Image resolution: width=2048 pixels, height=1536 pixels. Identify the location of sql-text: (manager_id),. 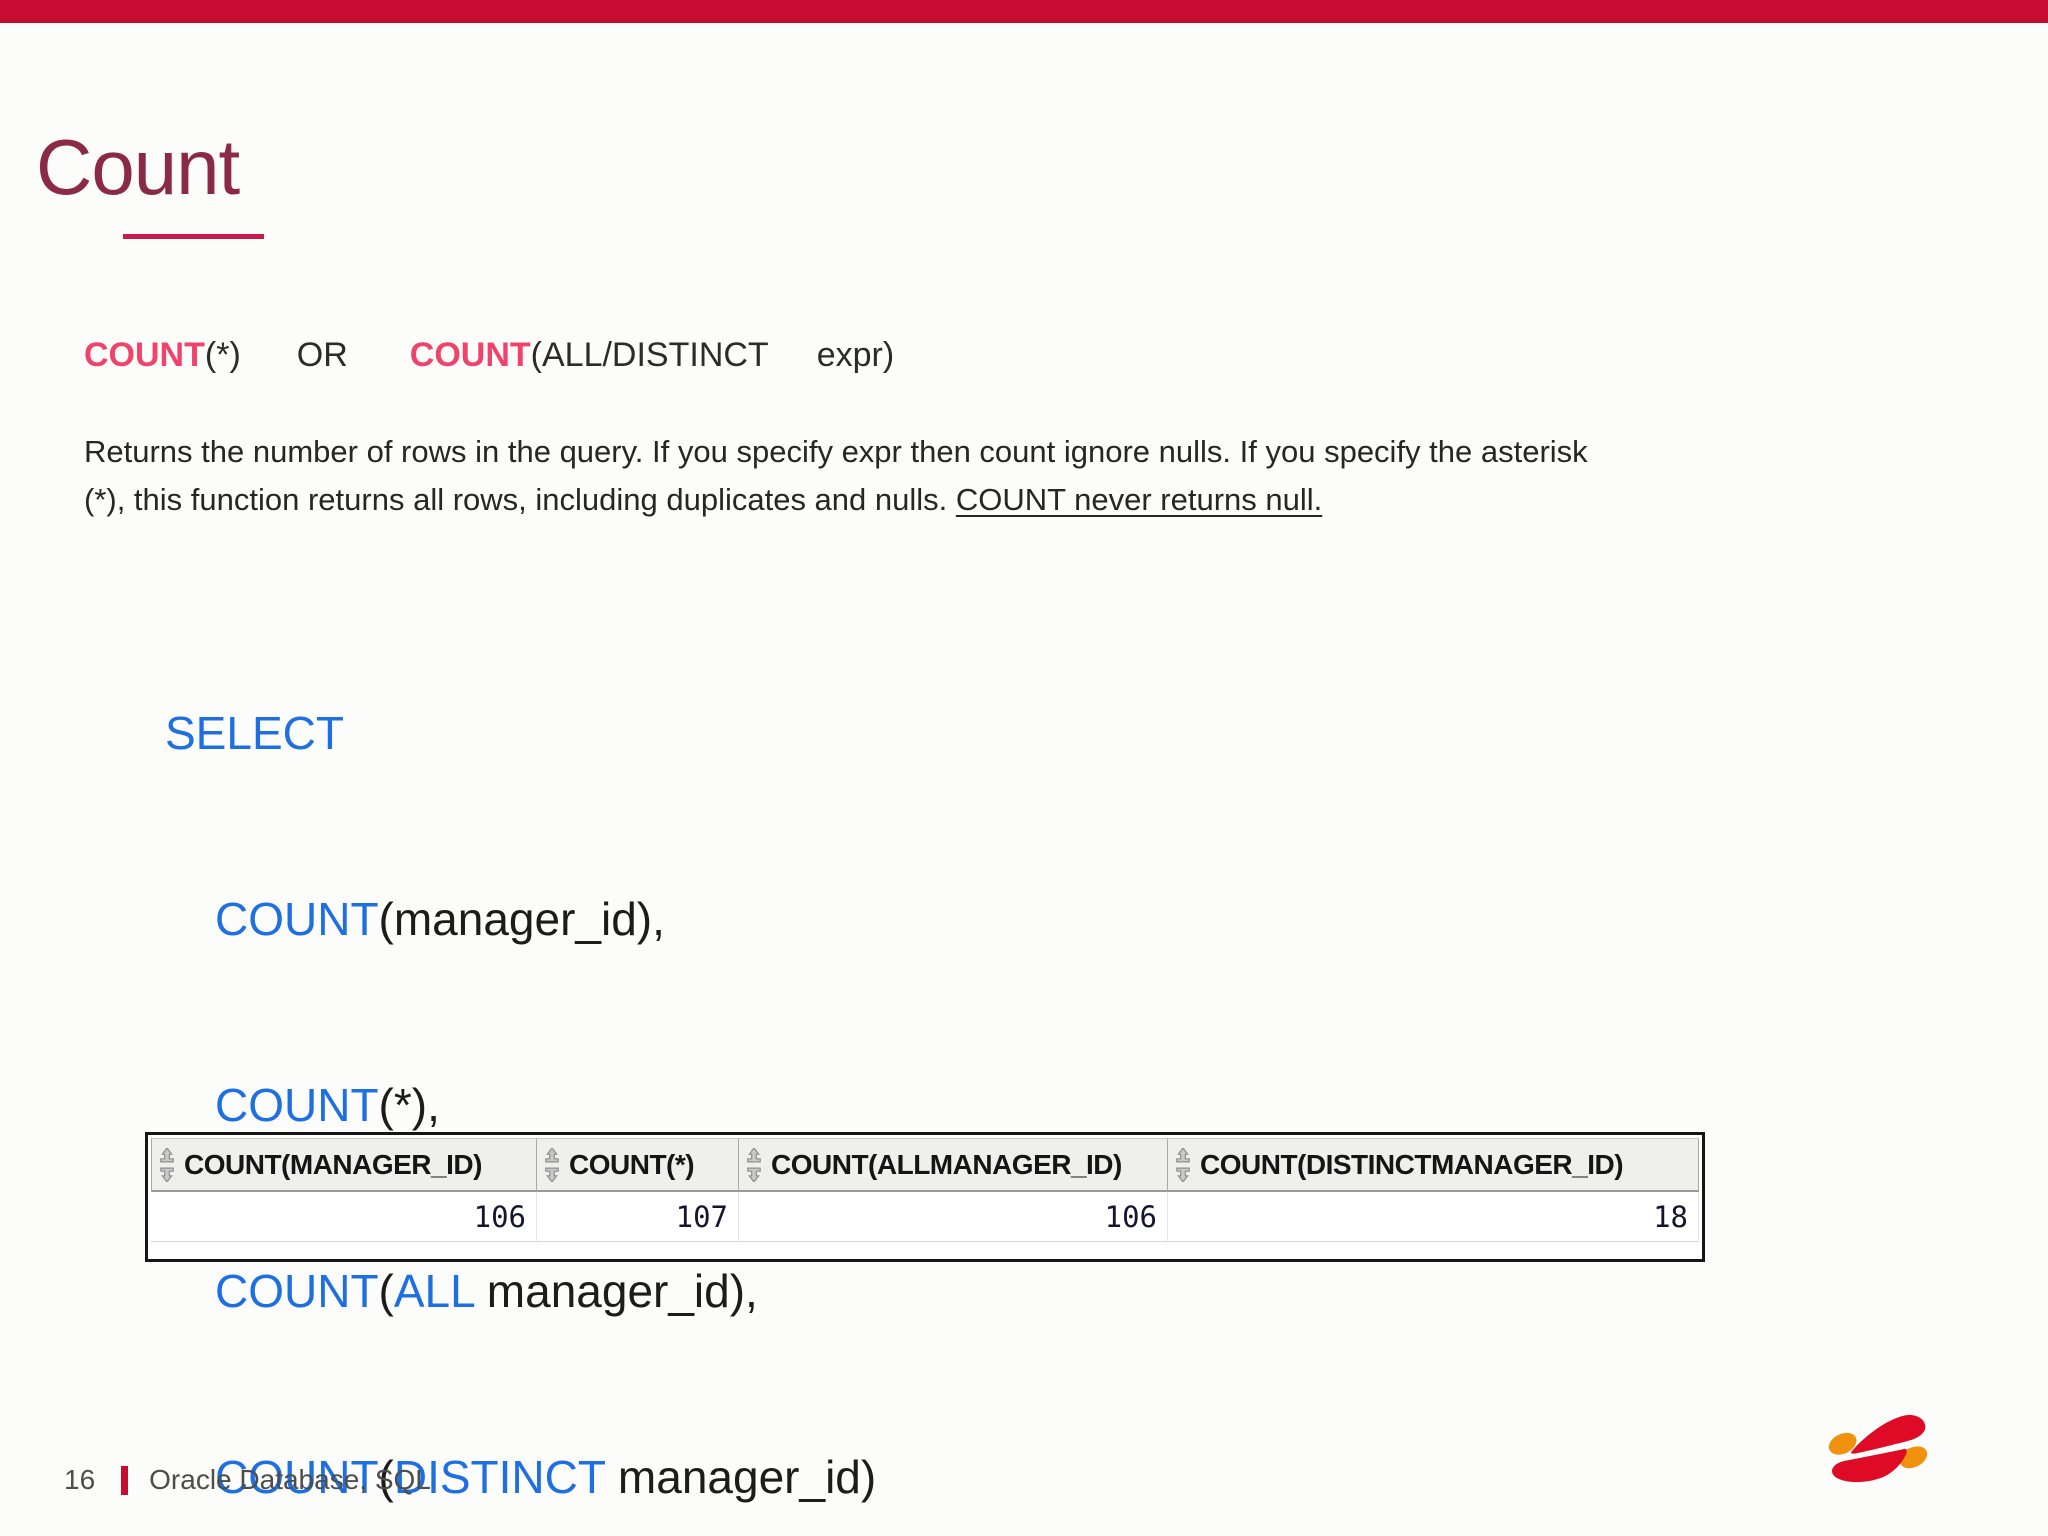
(521, 919).